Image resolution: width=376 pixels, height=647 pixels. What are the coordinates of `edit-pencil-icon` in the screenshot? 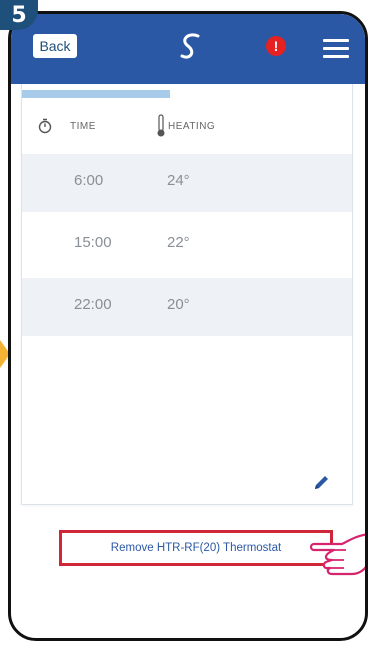 It's located at (321, 483).